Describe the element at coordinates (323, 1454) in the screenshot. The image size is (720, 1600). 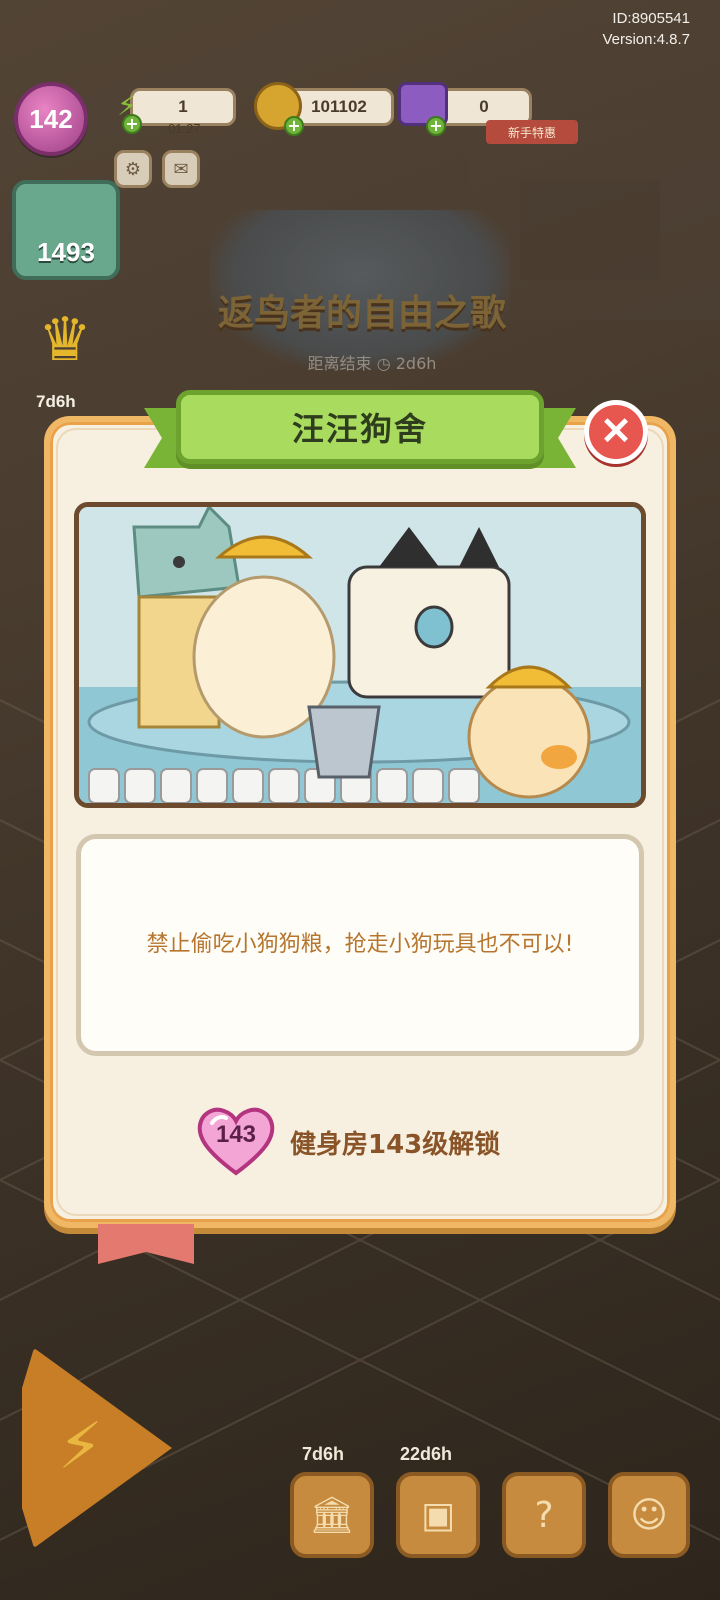
I see `bottom-timer-1: 7d6h` at that location.